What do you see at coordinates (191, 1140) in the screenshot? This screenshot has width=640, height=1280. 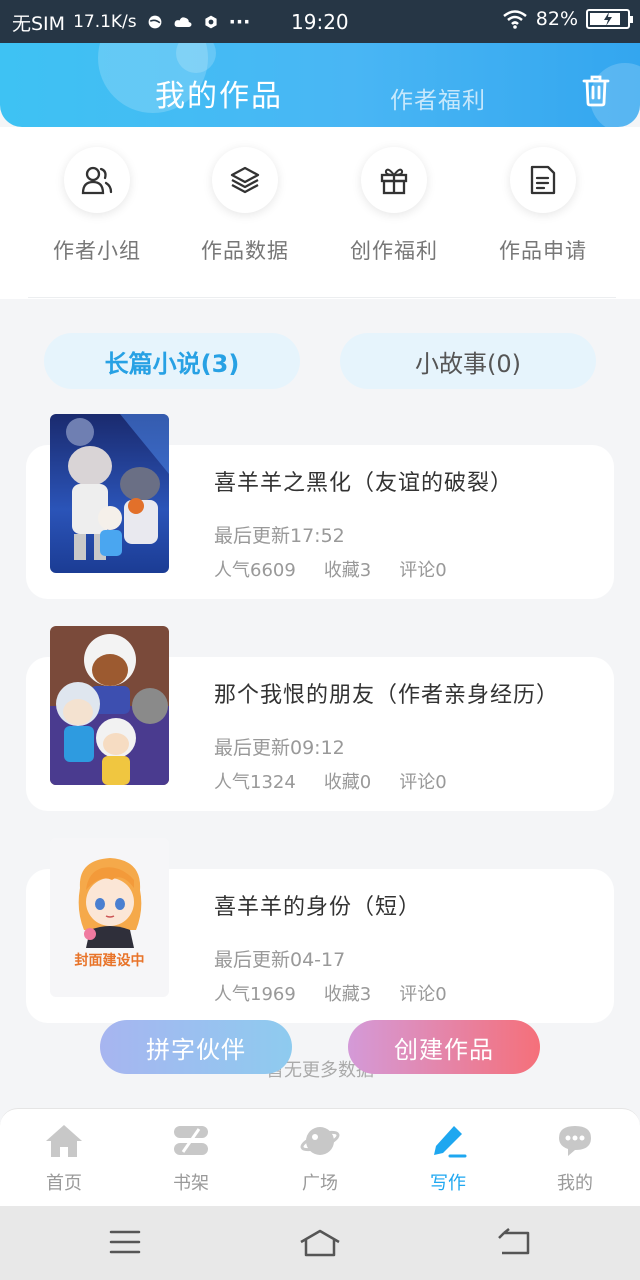 I see `bookshelf-icon` at bounding box center [191, 1140].